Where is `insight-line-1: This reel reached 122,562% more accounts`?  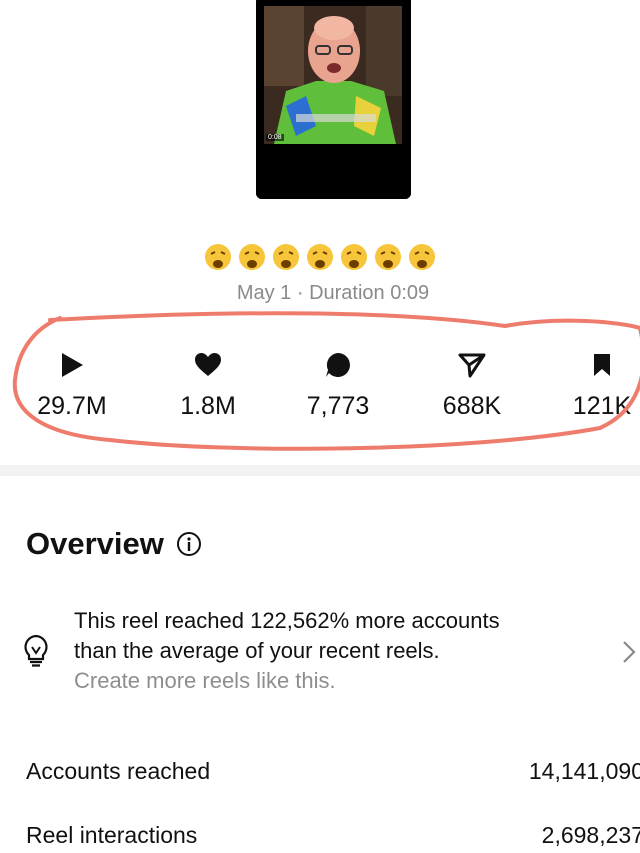 insight-line-1: This reel reached 122,562% more accounts is located at coordinates (287, 620).